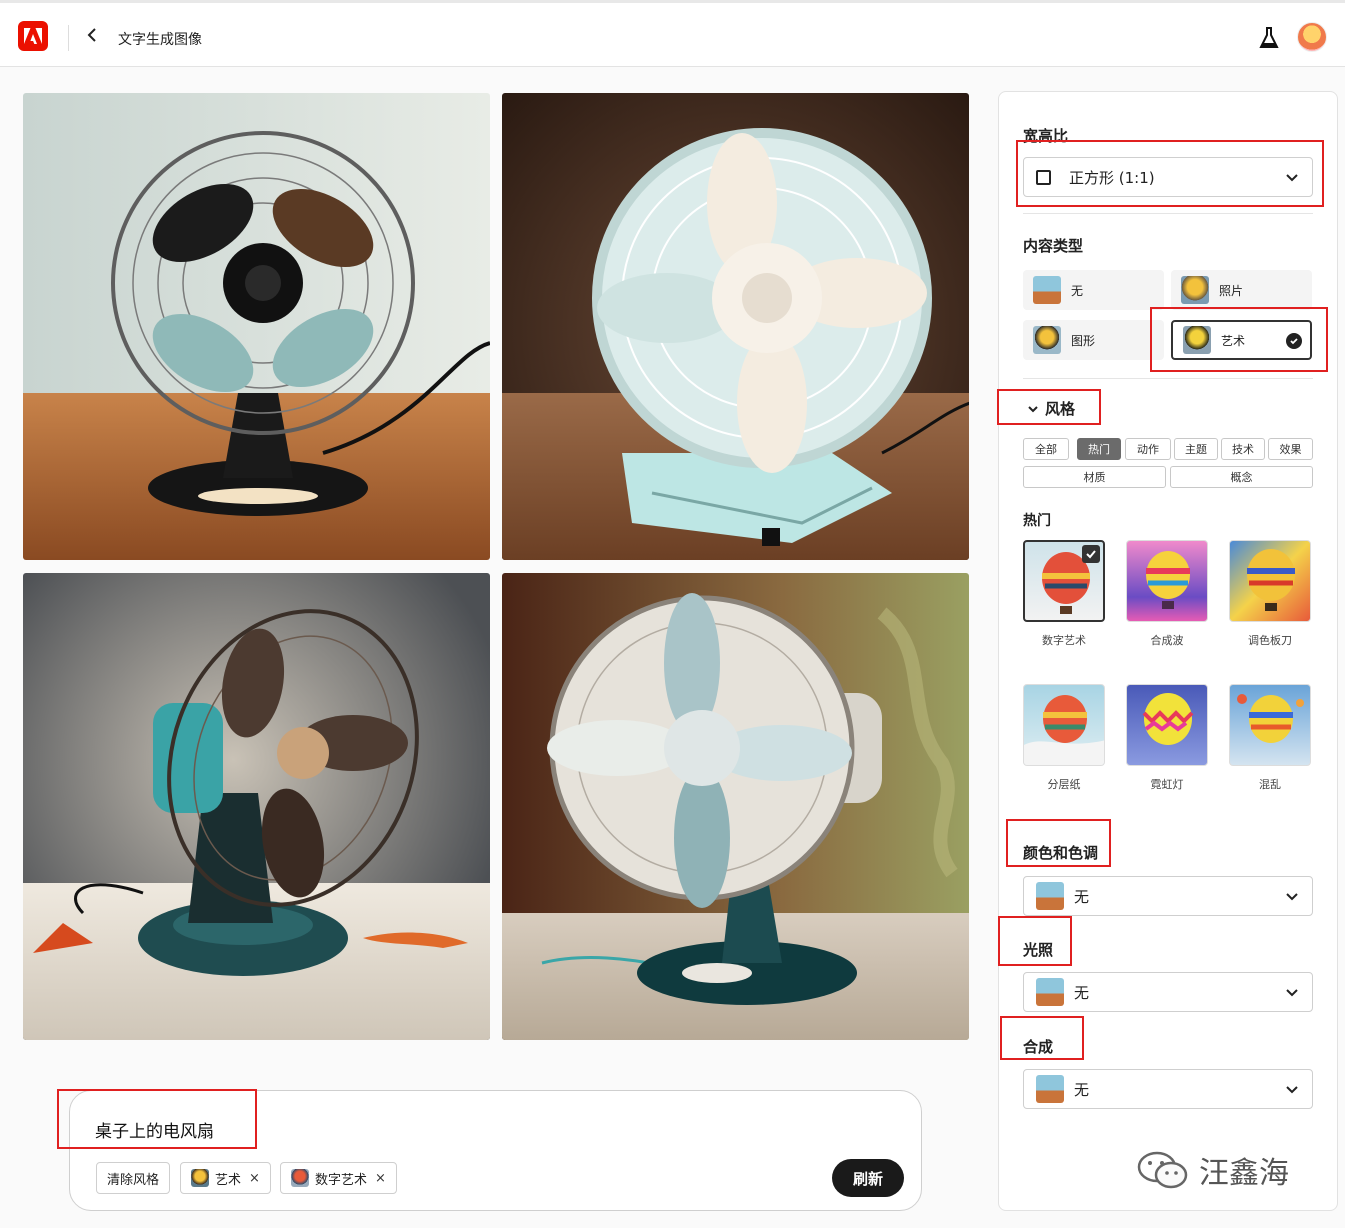  Describe the element at coordinates (1269, 40) in the screenshot. I see `flask-icon` at that location.